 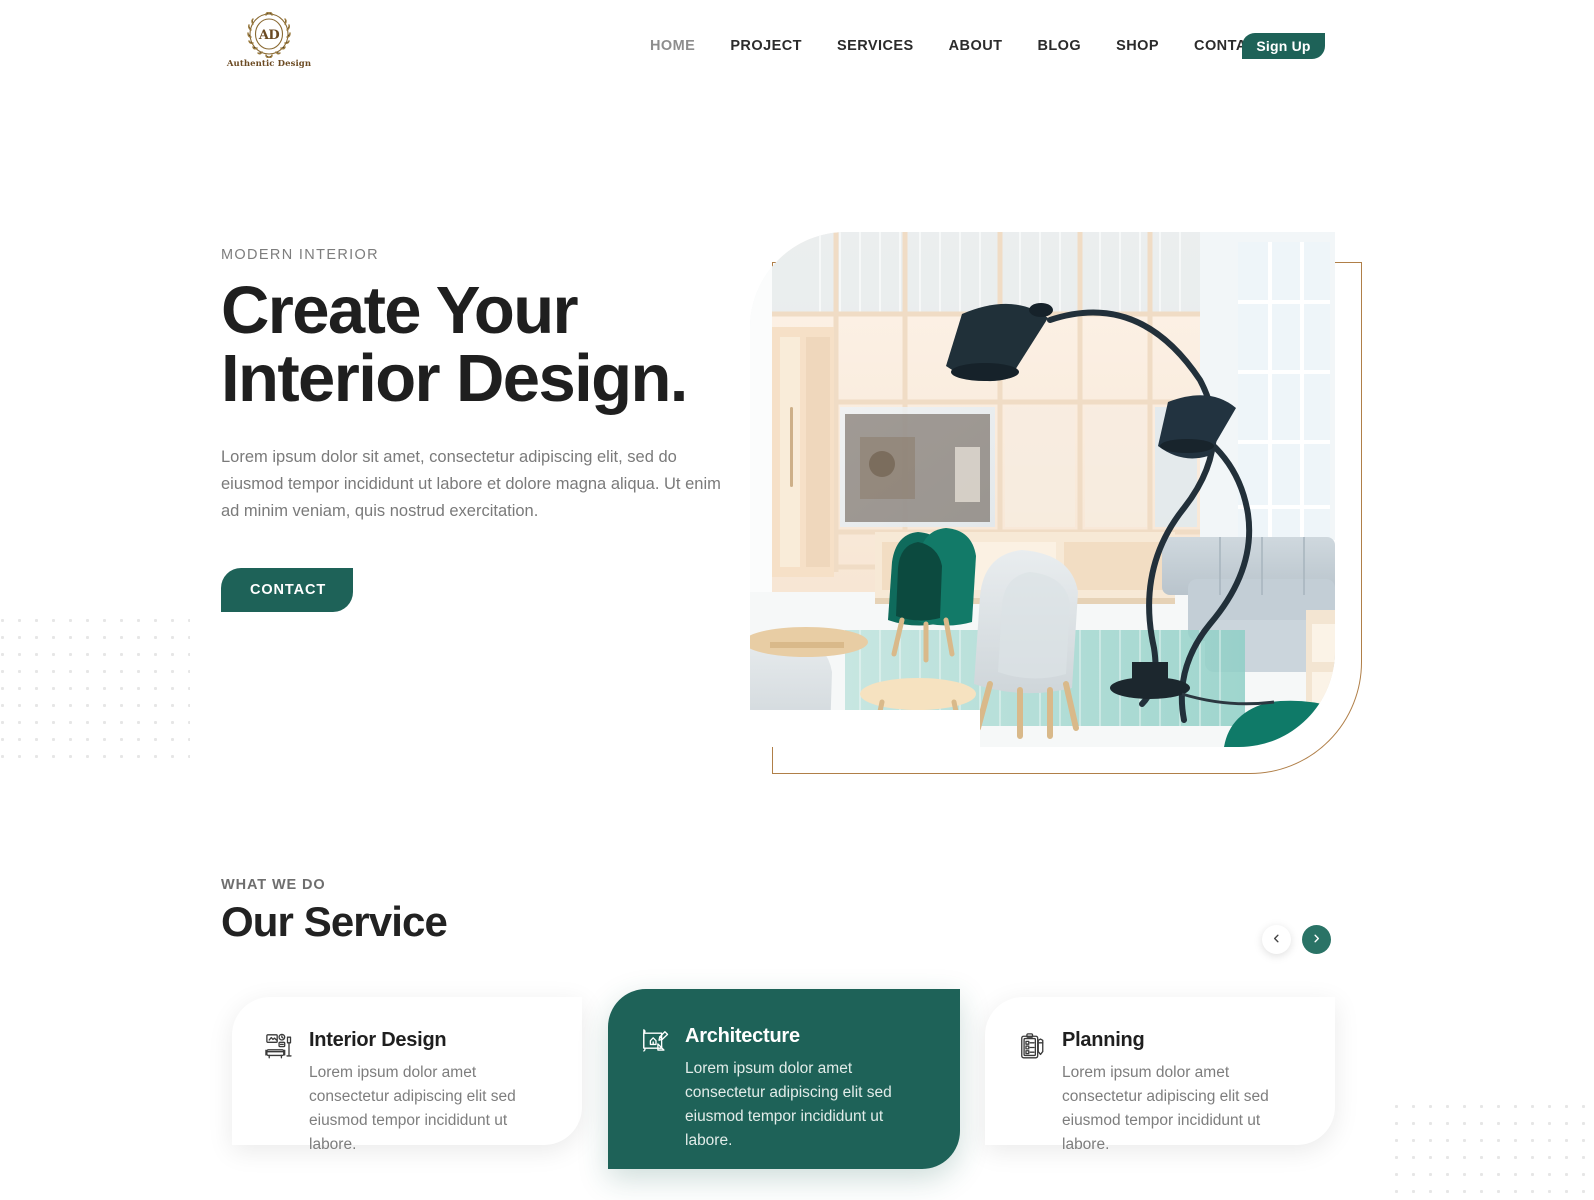 What do you see at coordinates (742, 1036) in the screenshot?
I see `service-card-title: Architecture` at bounding box center [742, 1036].